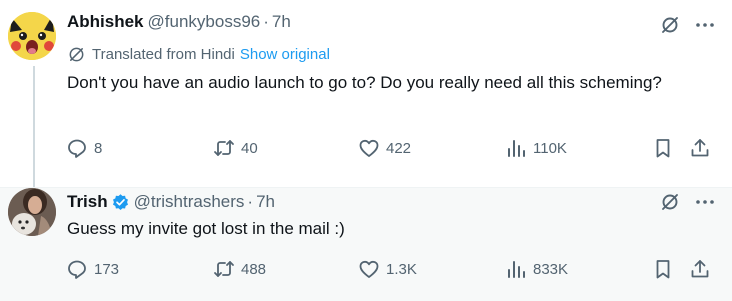 The image size is (732, 301). What do you see at coordinates (120, 201) in the screenshot?
I see `verified-badge-icon` at bounding box center [120, 201].